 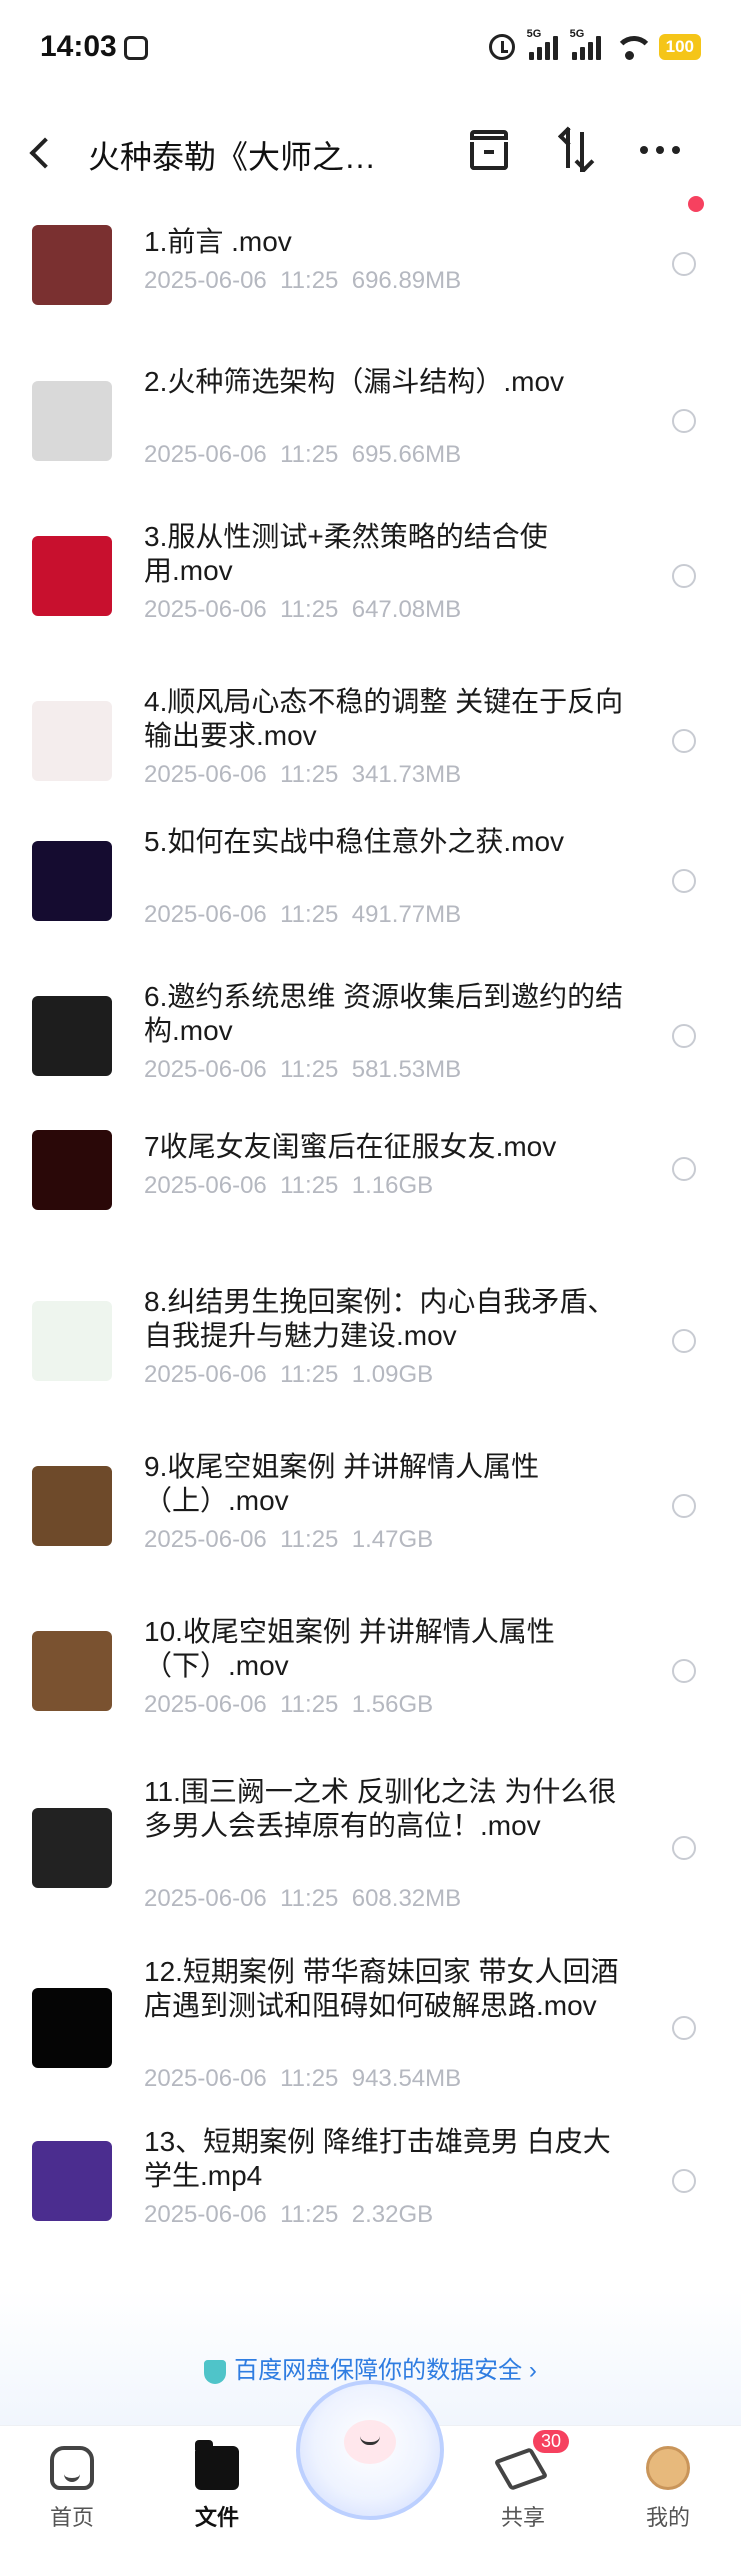 I want to click on file-size: 1.16GB, so click(x=392, y=1185).